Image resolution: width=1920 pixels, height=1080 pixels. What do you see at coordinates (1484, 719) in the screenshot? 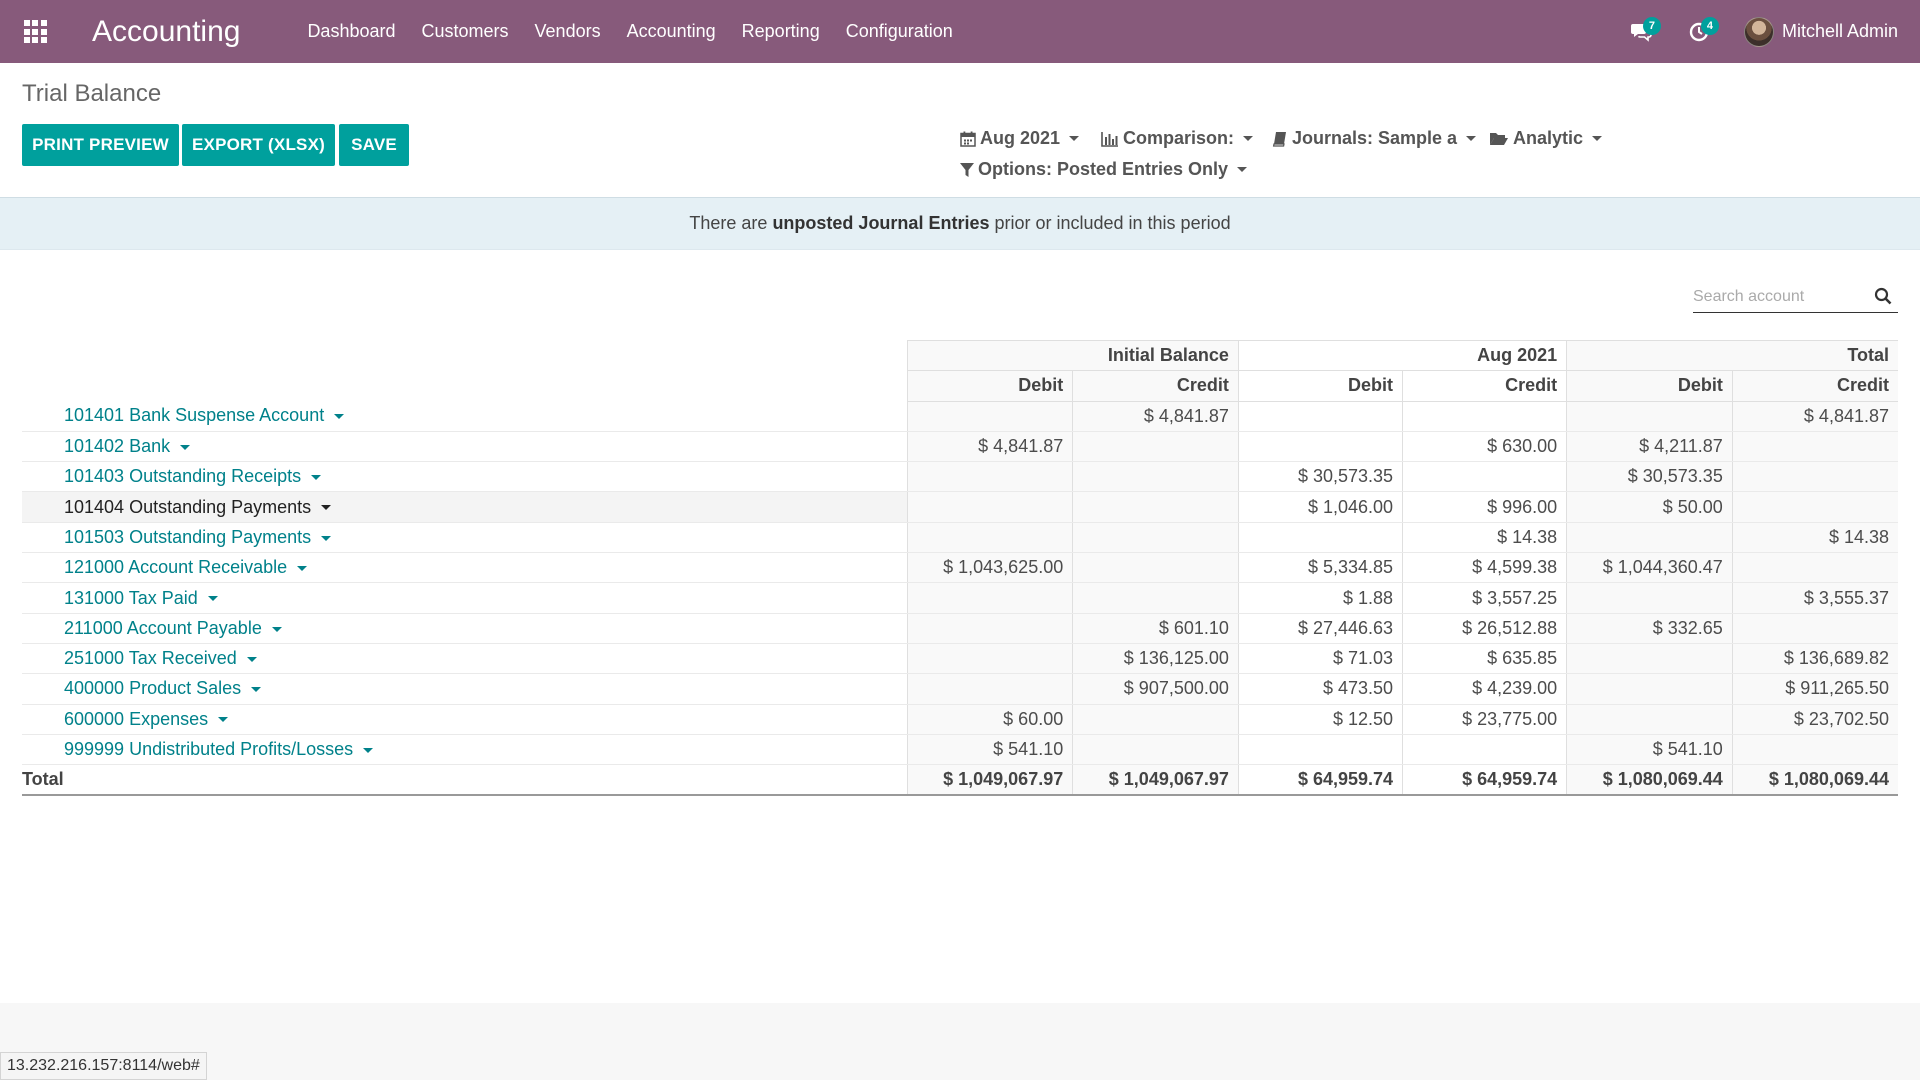
I see `credit-cell: $ 23,775.00` at bounding box center [1484, 719].